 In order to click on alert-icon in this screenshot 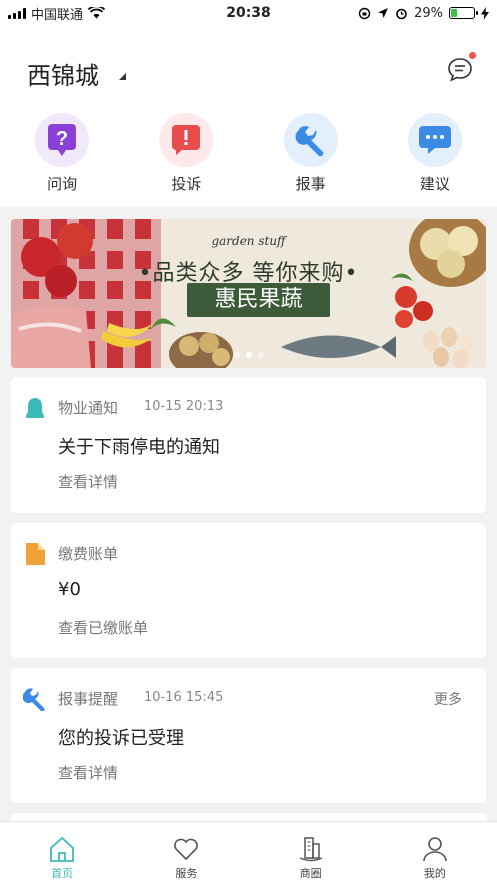, I will do `click(186, 140)`.